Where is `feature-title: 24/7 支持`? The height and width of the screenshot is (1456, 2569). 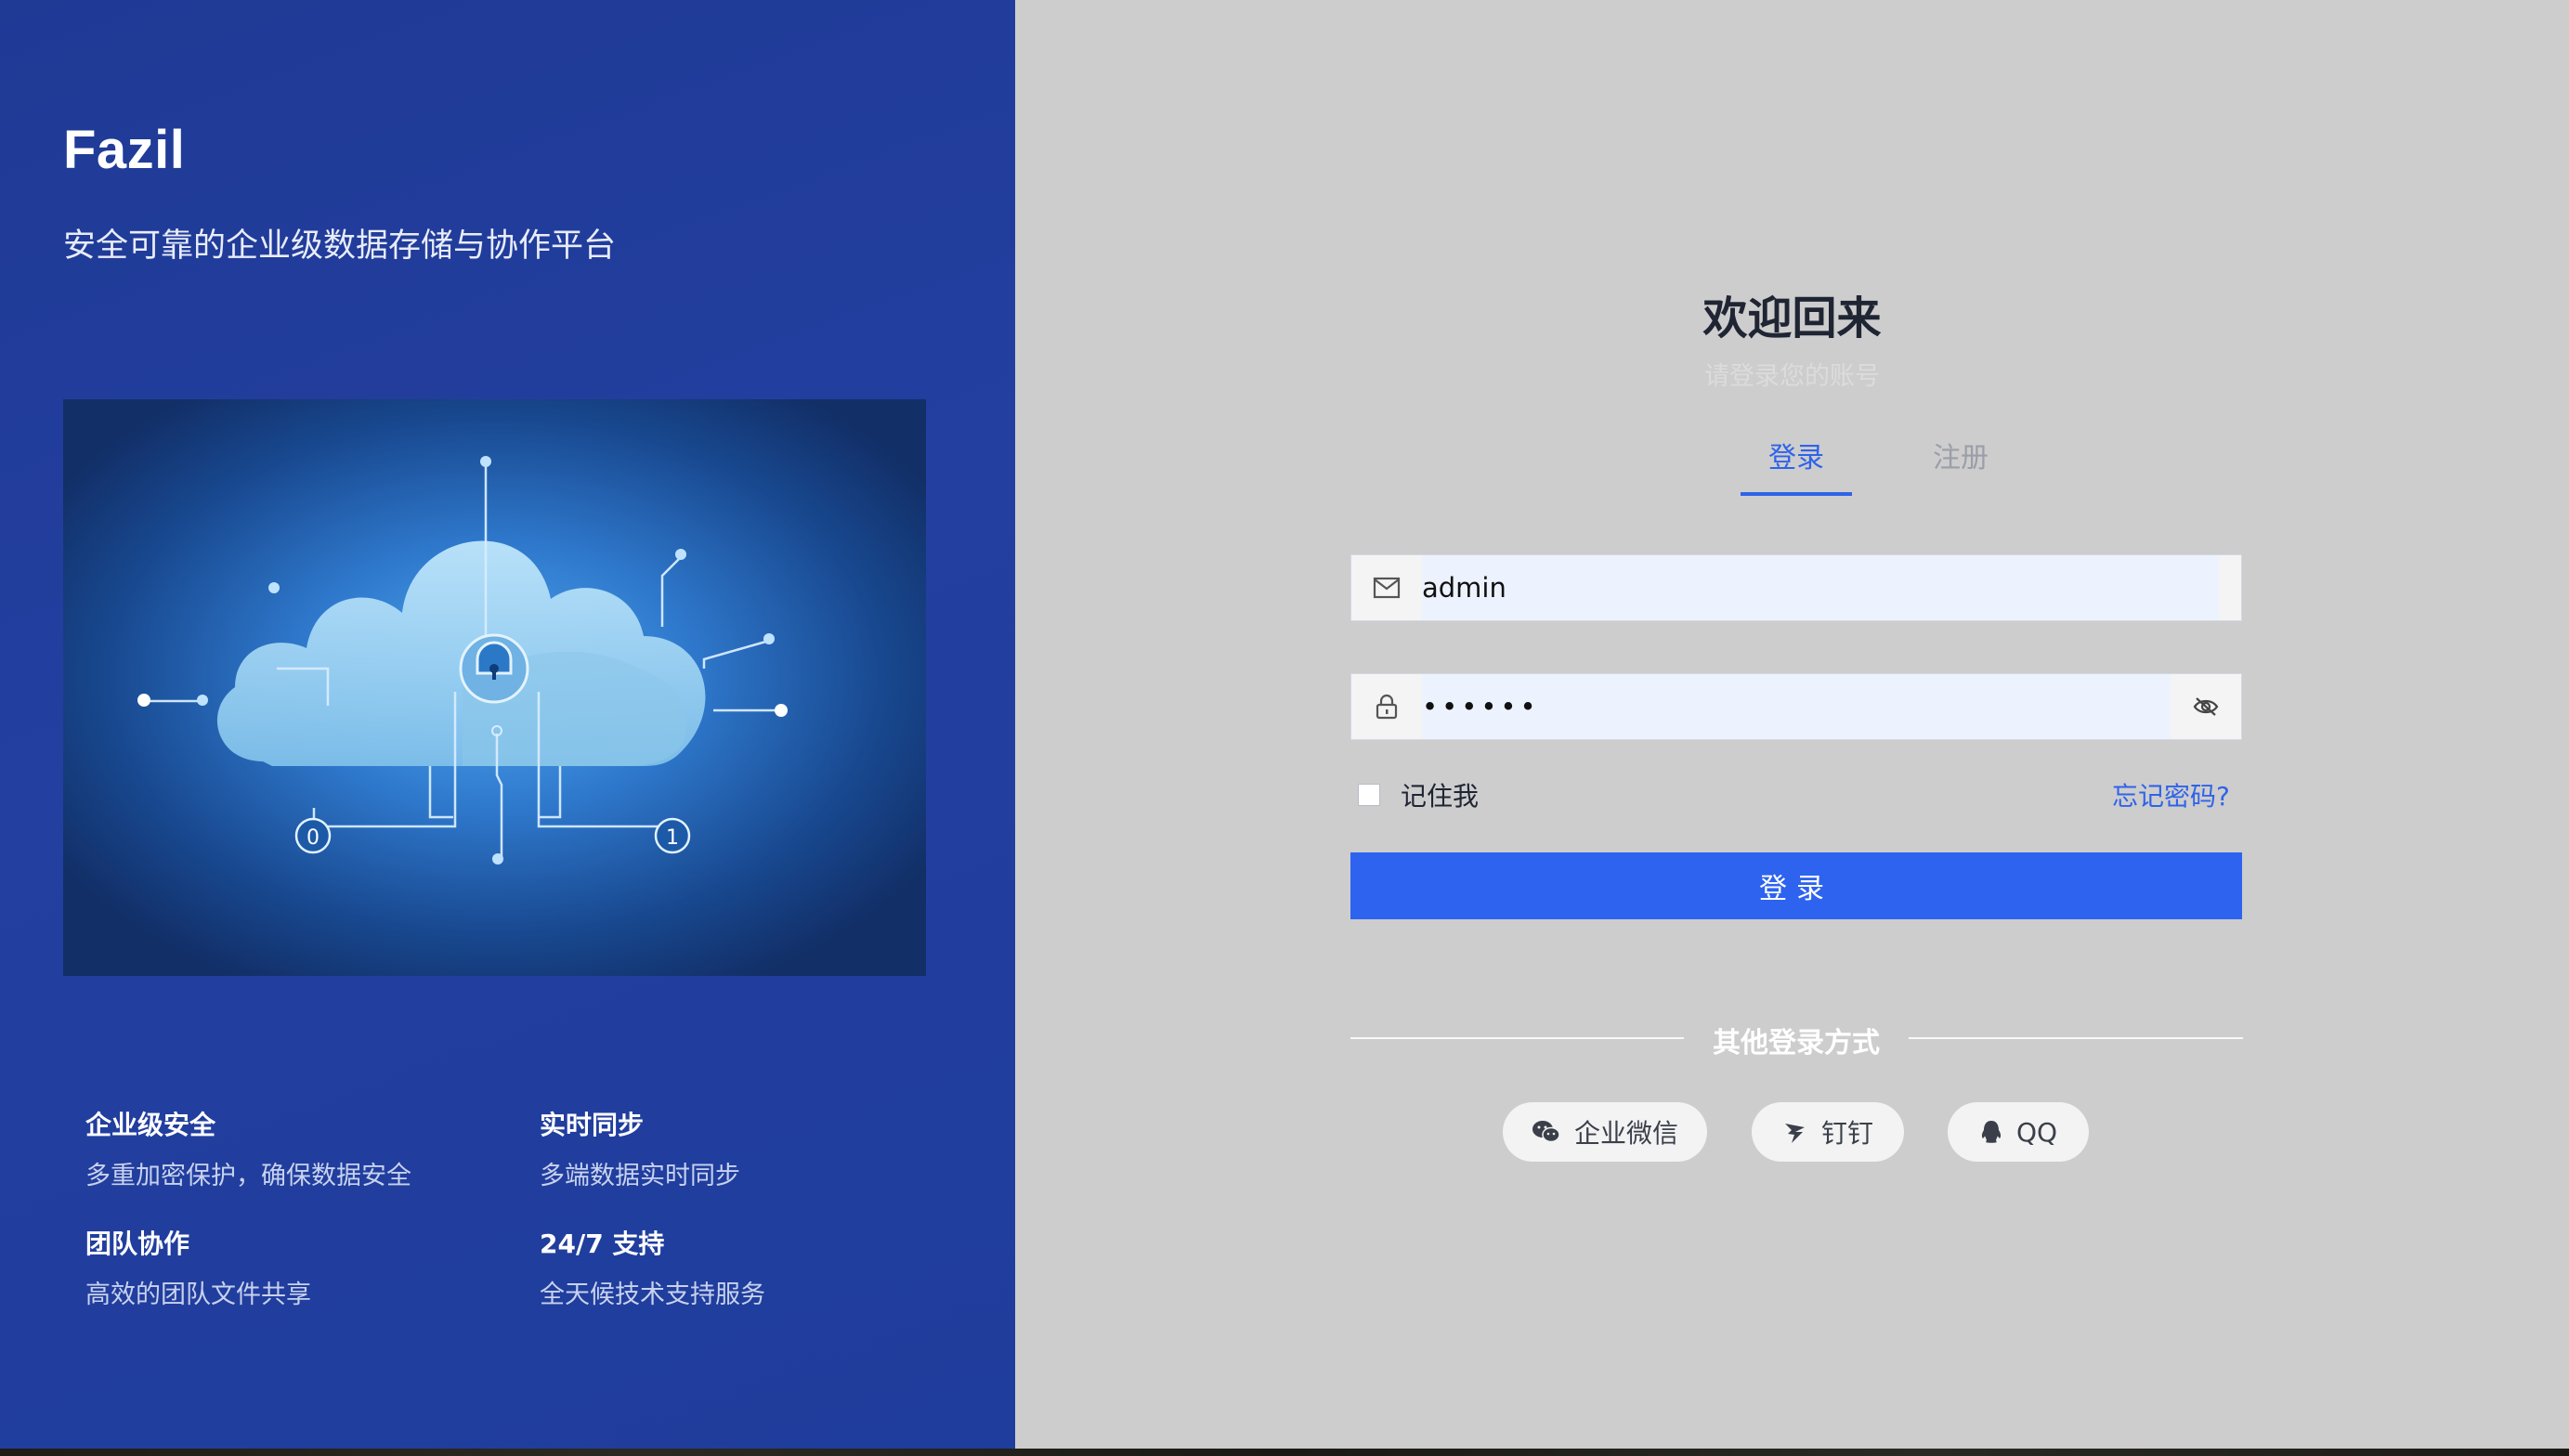
feature-title: 24/7 支持 is located at coordinates (602, 1243).